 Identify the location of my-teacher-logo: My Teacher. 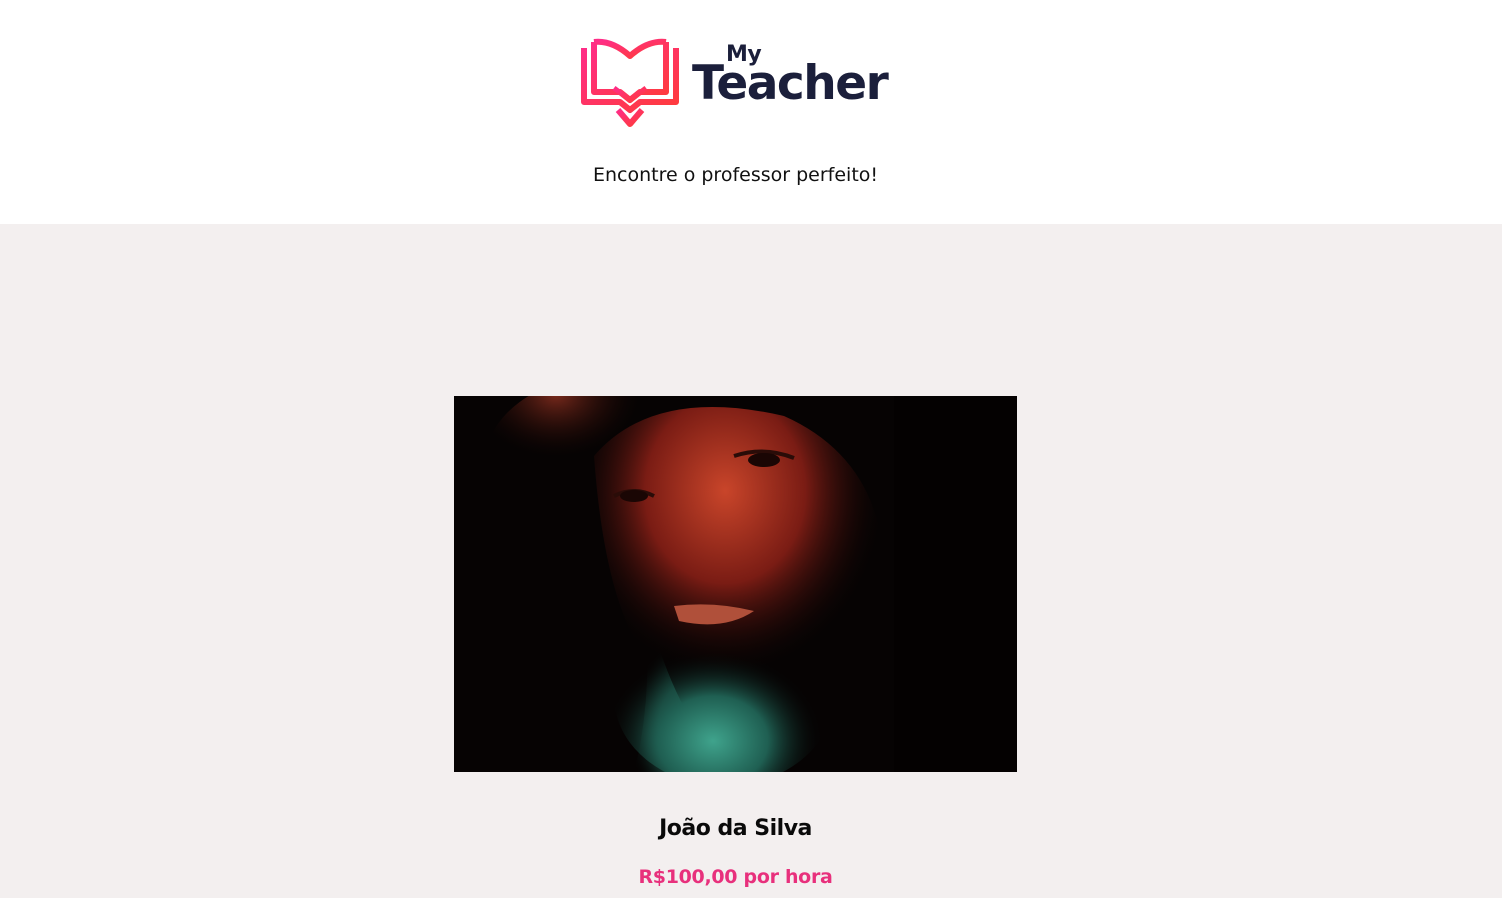
(740, 83).